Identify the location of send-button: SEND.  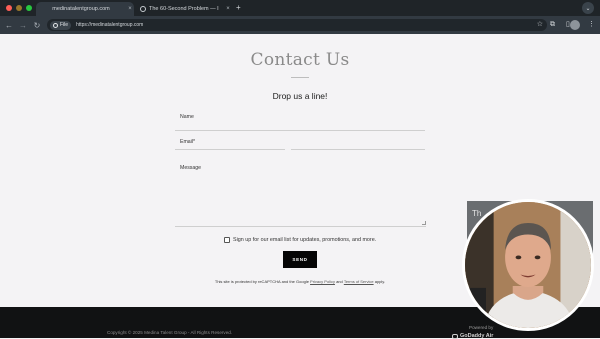
(300, 259).